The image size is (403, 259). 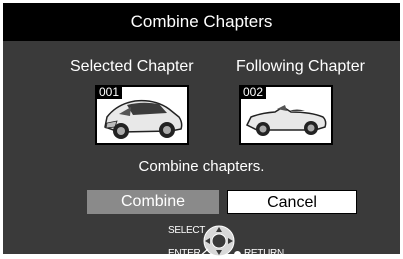 What do you see at coordinates (142, 115) in the screenshot?
I see `selected-chapter-thumbnail: 001` at bounding box center [142, 115].